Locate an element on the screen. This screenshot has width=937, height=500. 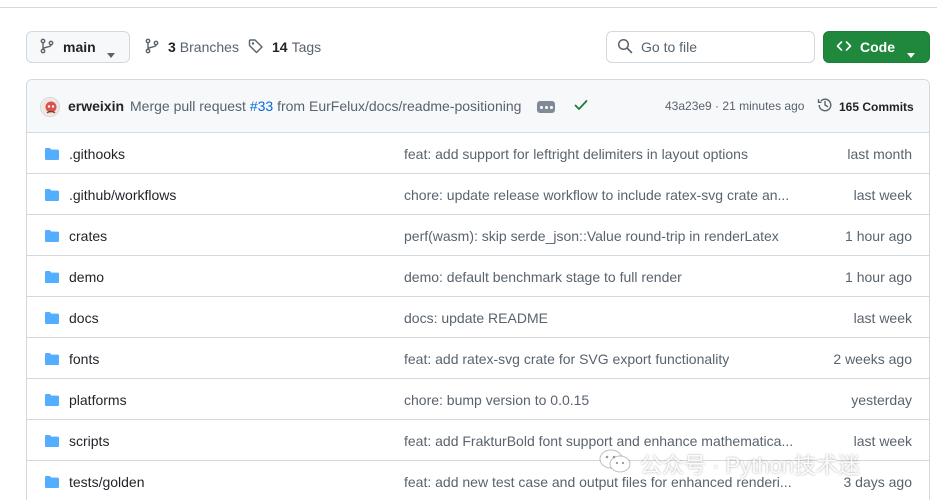
commit-sha-time: 43a23e9 · 21 minutes ago is located at coordinates (734, 106).